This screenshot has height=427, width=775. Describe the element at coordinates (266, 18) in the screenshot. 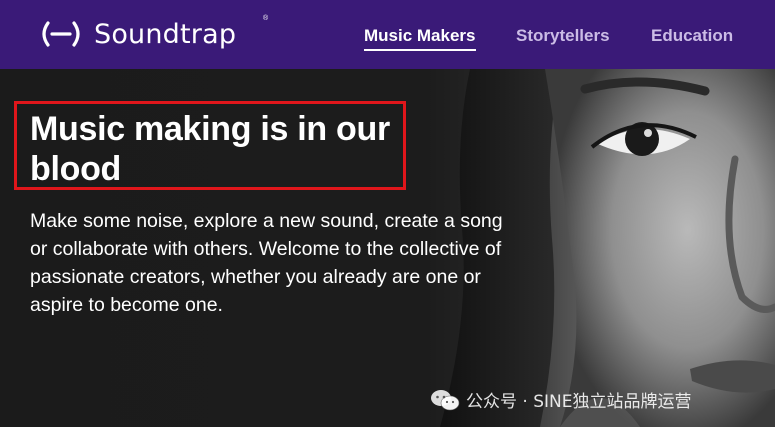

I see `registered-mark: ®` at that location.